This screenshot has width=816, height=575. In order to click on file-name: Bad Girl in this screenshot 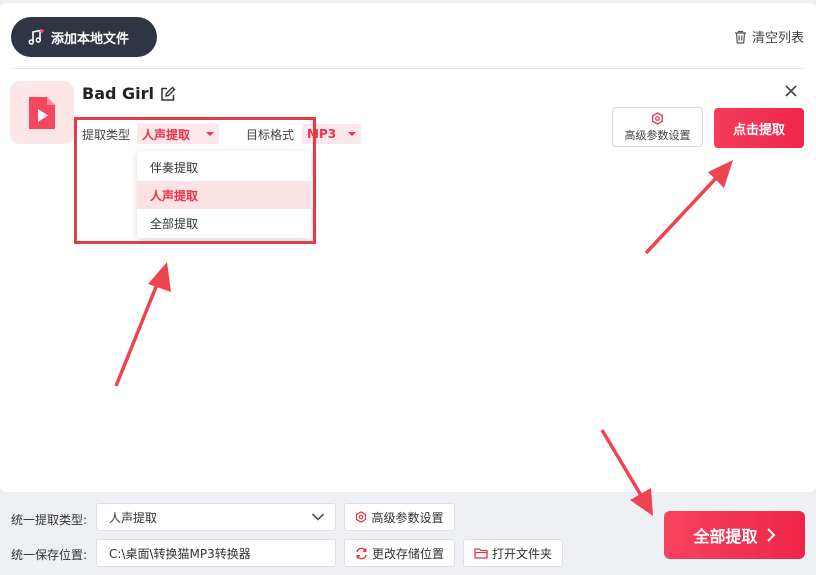, I will do `click(129, 93)`.